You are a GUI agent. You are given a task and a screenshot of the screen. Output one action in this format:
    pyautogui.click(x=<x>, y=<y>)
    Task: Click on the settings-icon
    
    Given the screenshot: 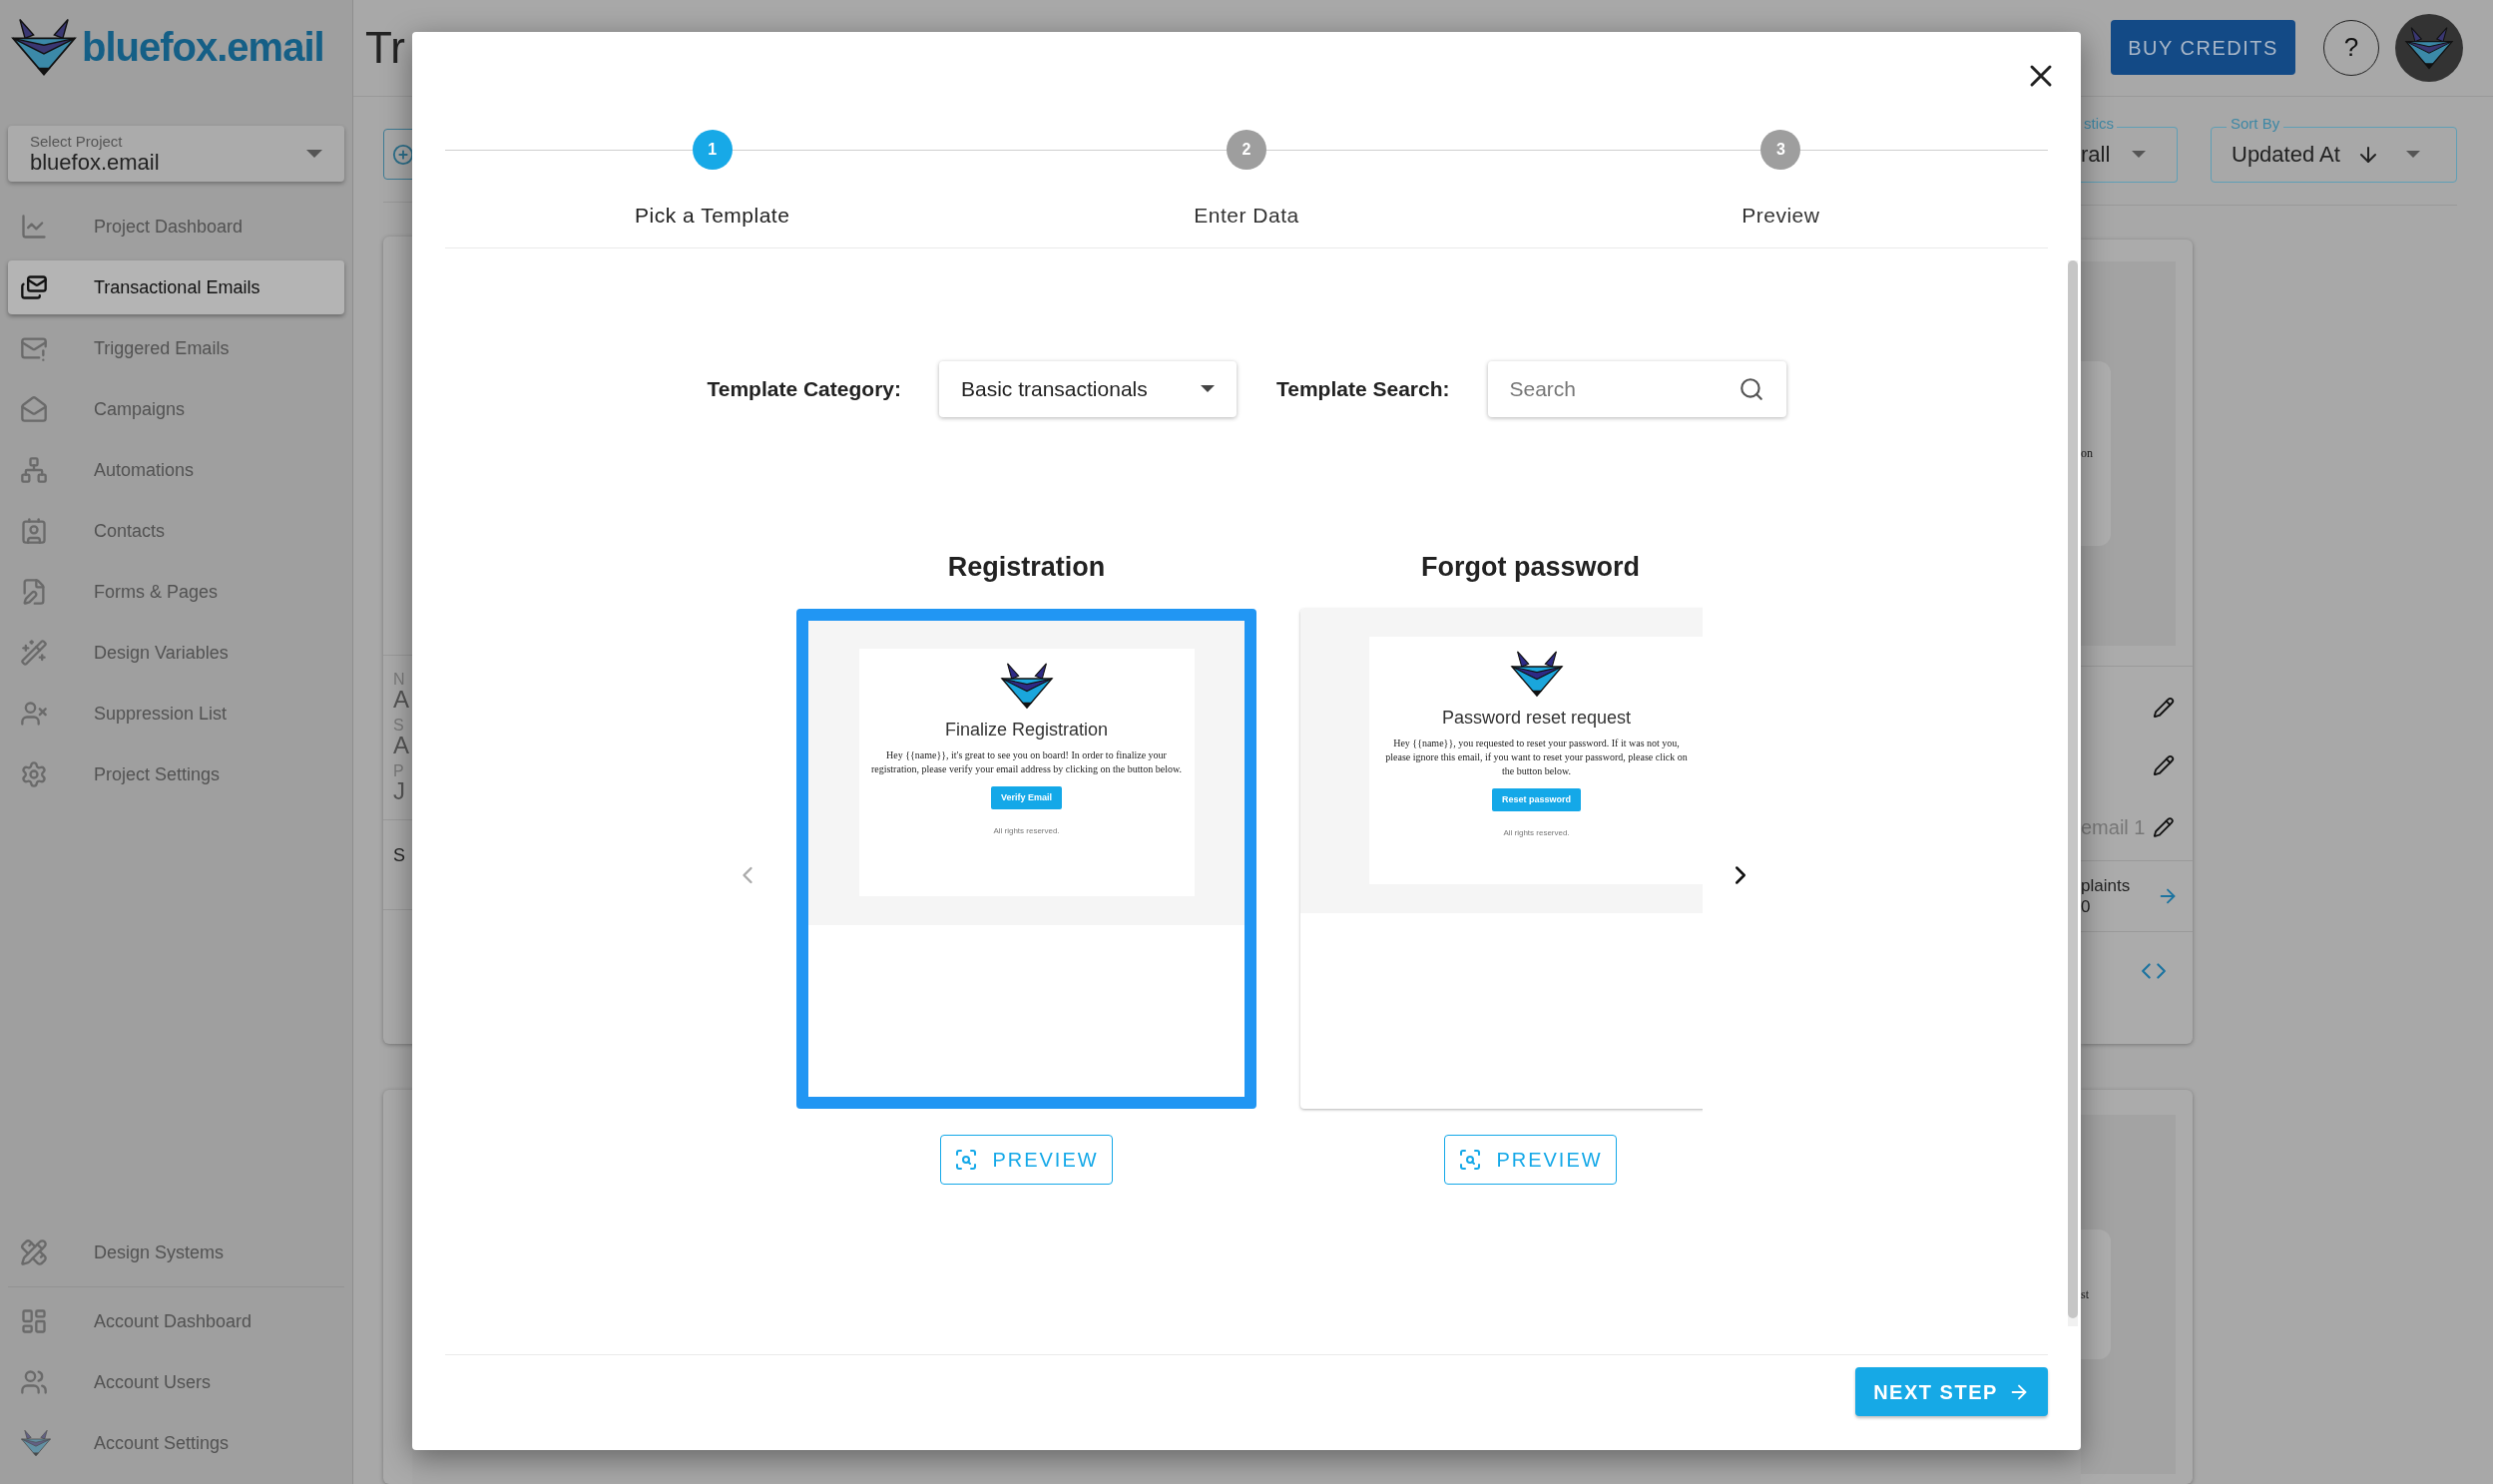 What is the action you would take?
    pyautogui.click(x=34, y=774)
    